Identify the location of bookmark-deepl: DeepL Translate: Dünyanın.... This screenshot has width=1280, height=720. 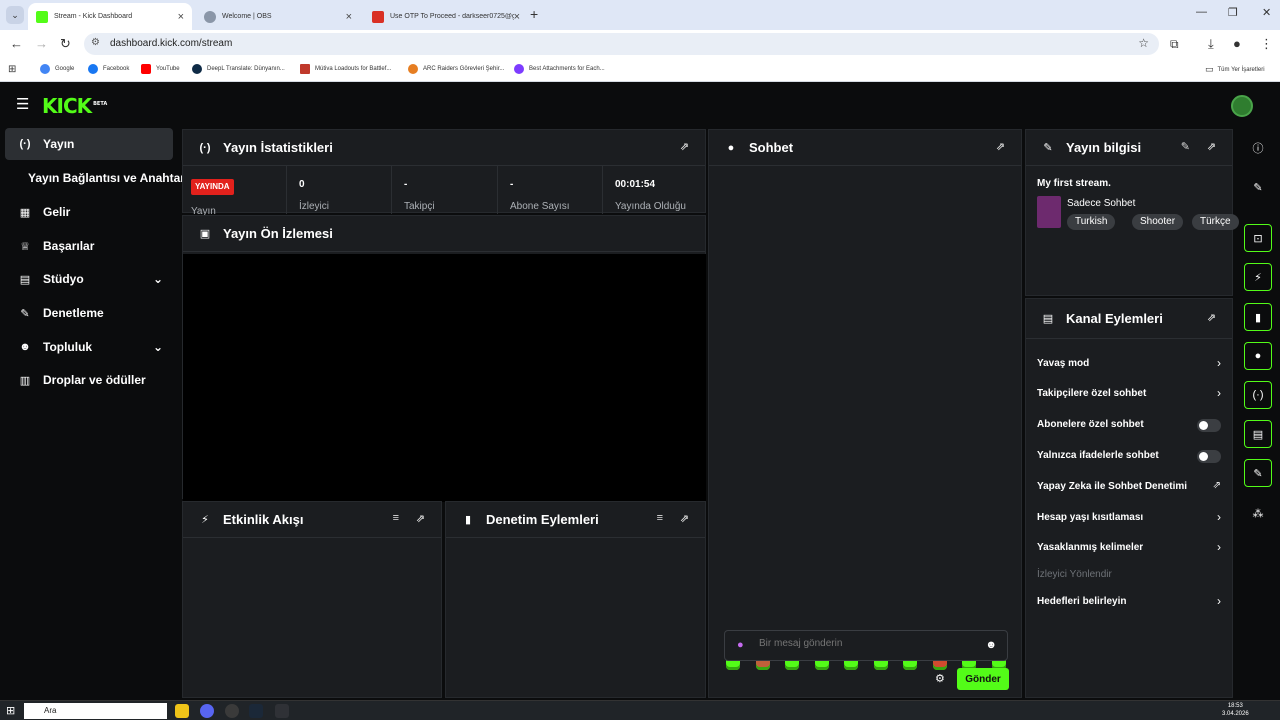
(238, 69).